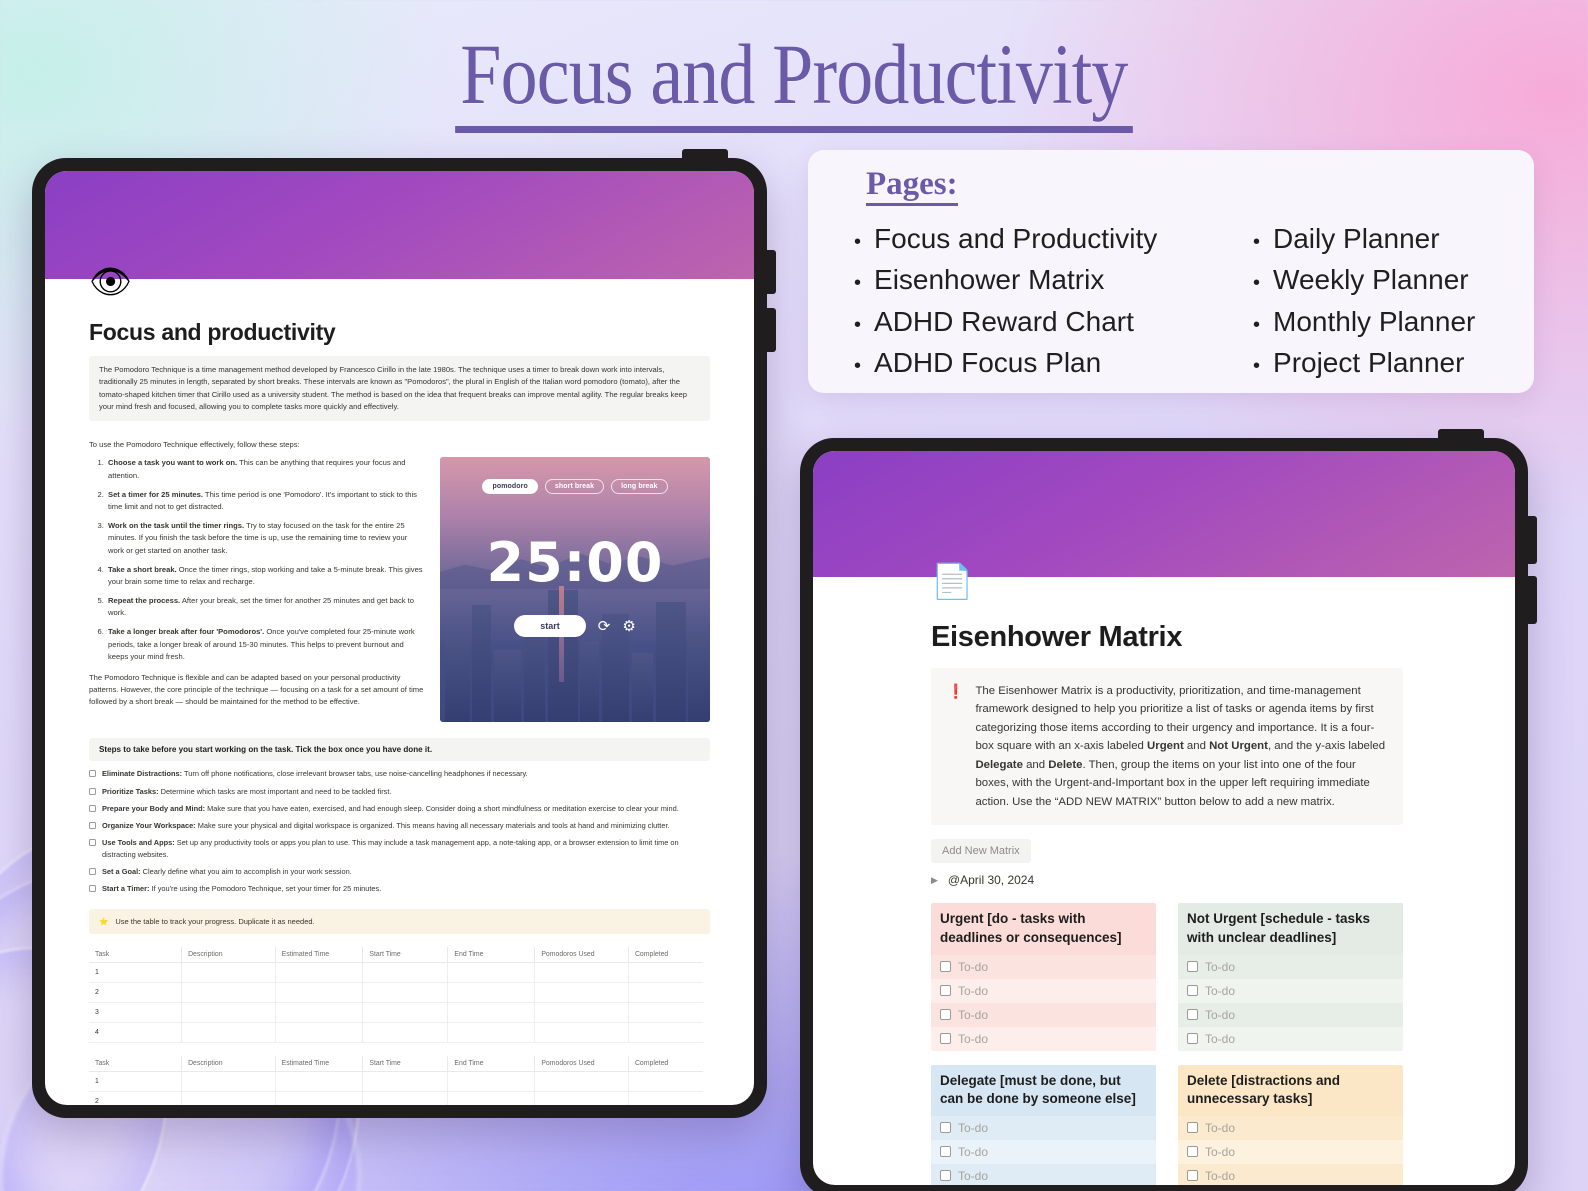 This screenshot has width=1588, height=1191. Describe the element at coordinates (510, 487) in the screenshot. I see `pomodoro-tab-pomodoro: pomodoro` at that location.